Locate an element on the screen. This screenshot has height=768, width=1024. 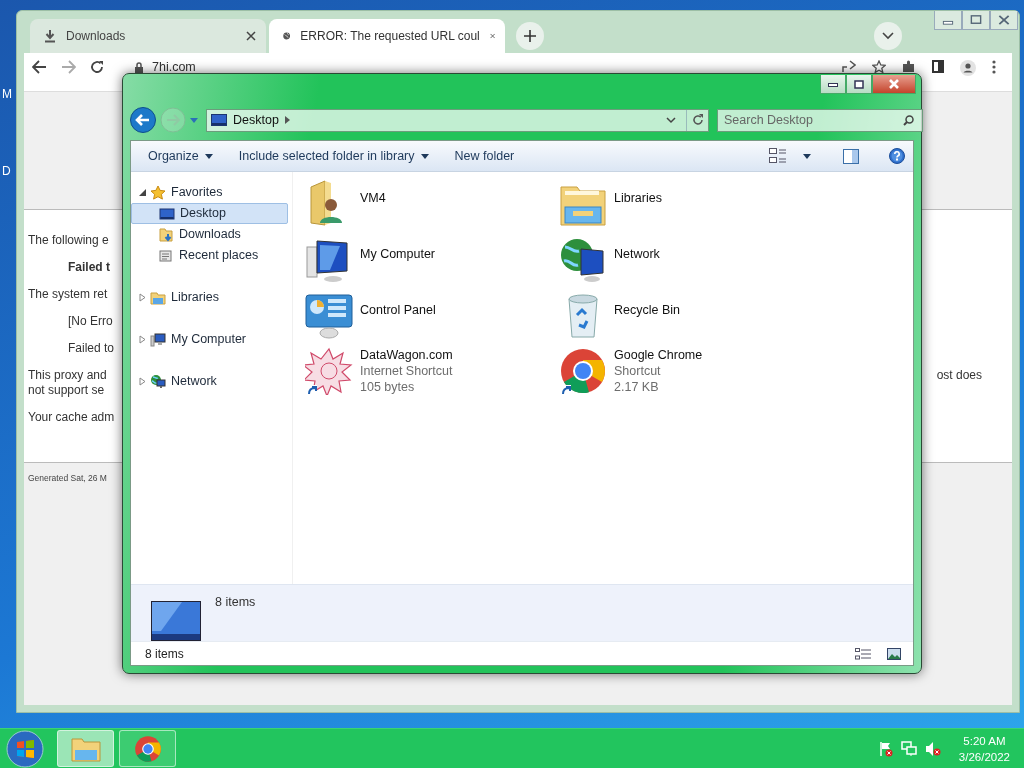
details-view-icon is located at coordinates (863, 653).